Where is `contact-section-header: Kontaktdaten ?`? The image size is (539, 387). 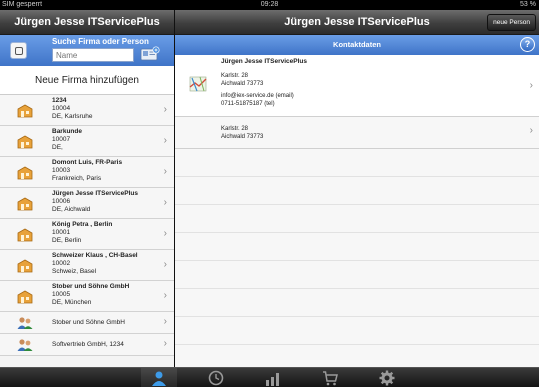
contact-section-header: Kontaktdaten ? is located at coordinates (357, 45).